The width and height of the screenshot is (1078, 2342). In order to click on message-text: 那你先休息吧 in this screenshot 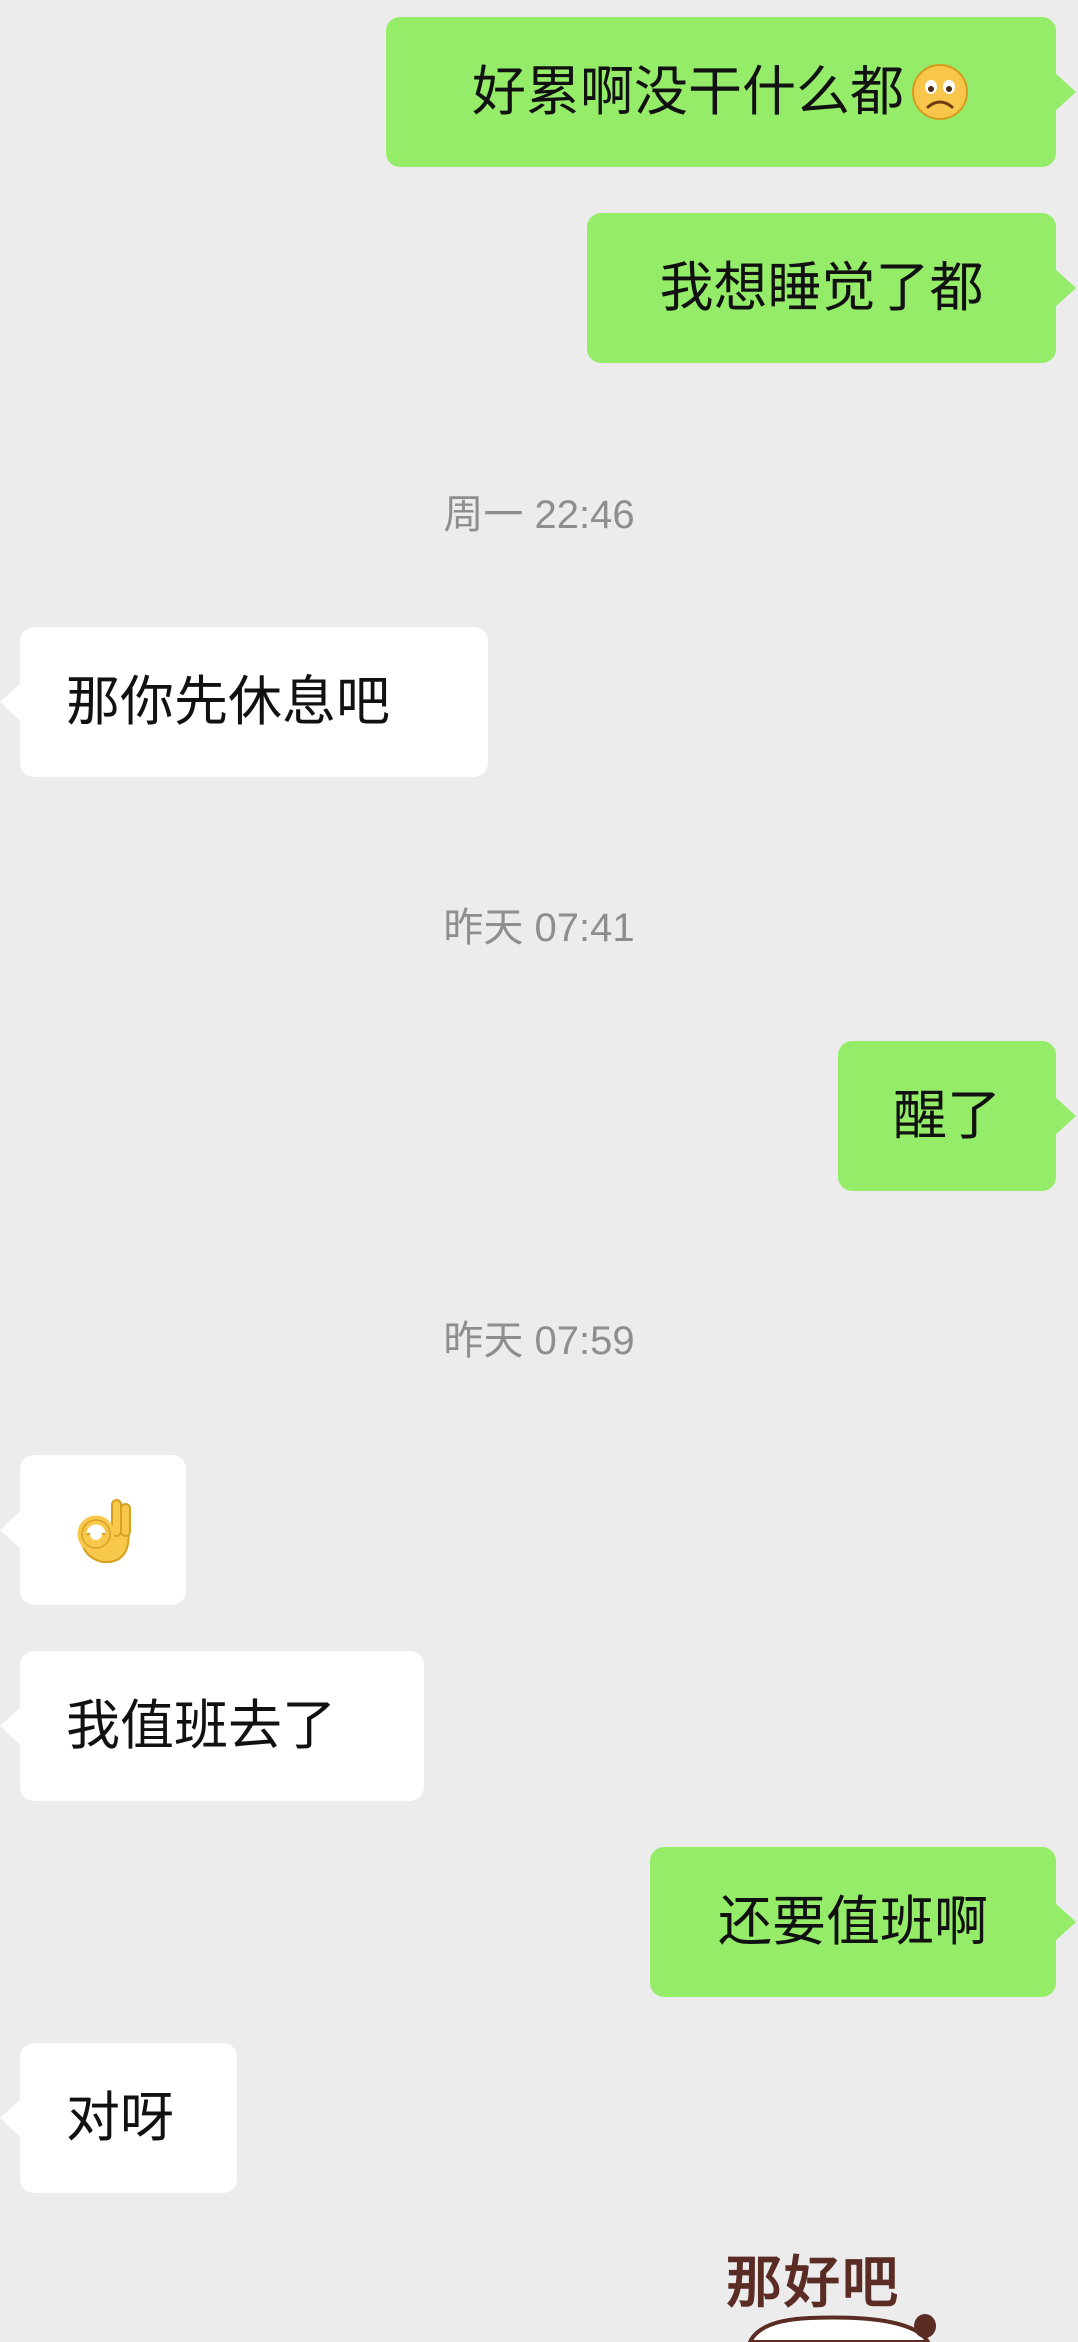, I will do `click(228, 701)`.